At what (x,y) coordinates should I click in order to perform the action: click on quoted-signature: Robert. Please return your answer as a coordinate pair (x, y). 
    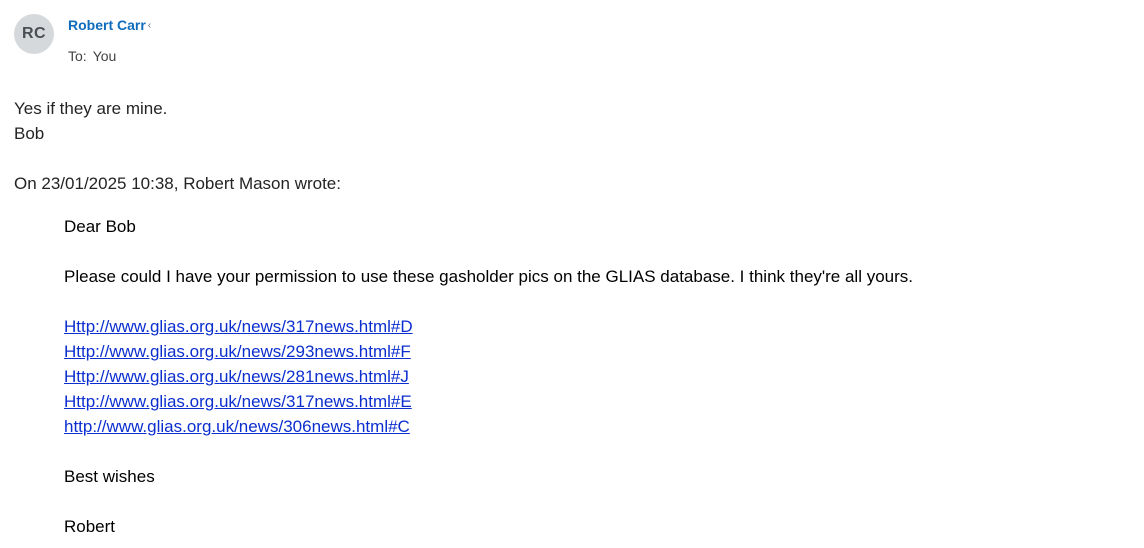
    Looking at the image, I should click on (90, 526).